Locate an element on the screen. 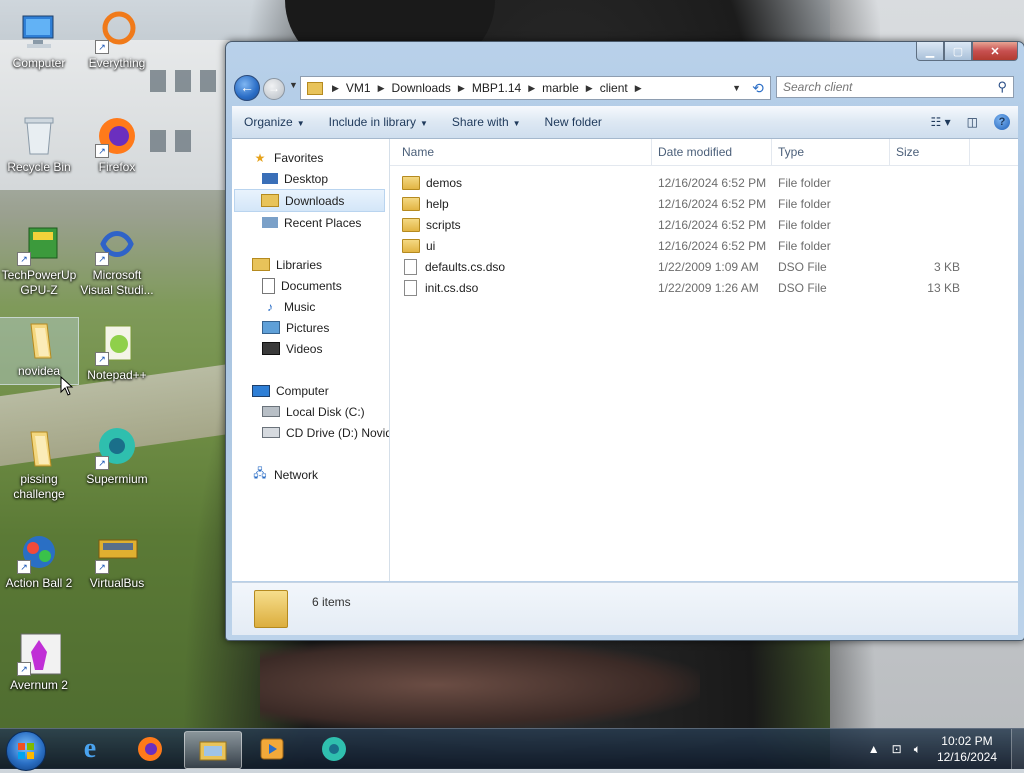  table-row: help 12/16/2024 6:52 PM File folder is located at coordinates (704, 203).